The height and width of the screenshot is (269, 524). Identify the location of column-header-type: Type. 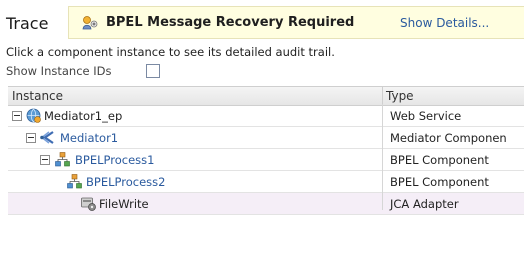
(400, 96).